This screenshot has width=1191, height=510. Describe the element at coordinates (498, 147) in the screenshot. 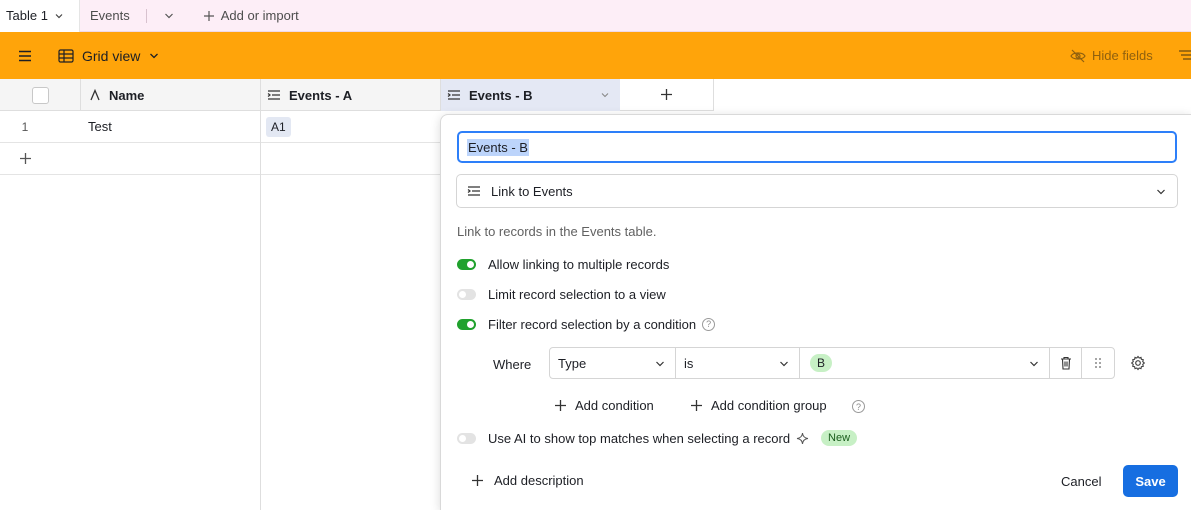

I see `field-name-value: Events - B` at that location.